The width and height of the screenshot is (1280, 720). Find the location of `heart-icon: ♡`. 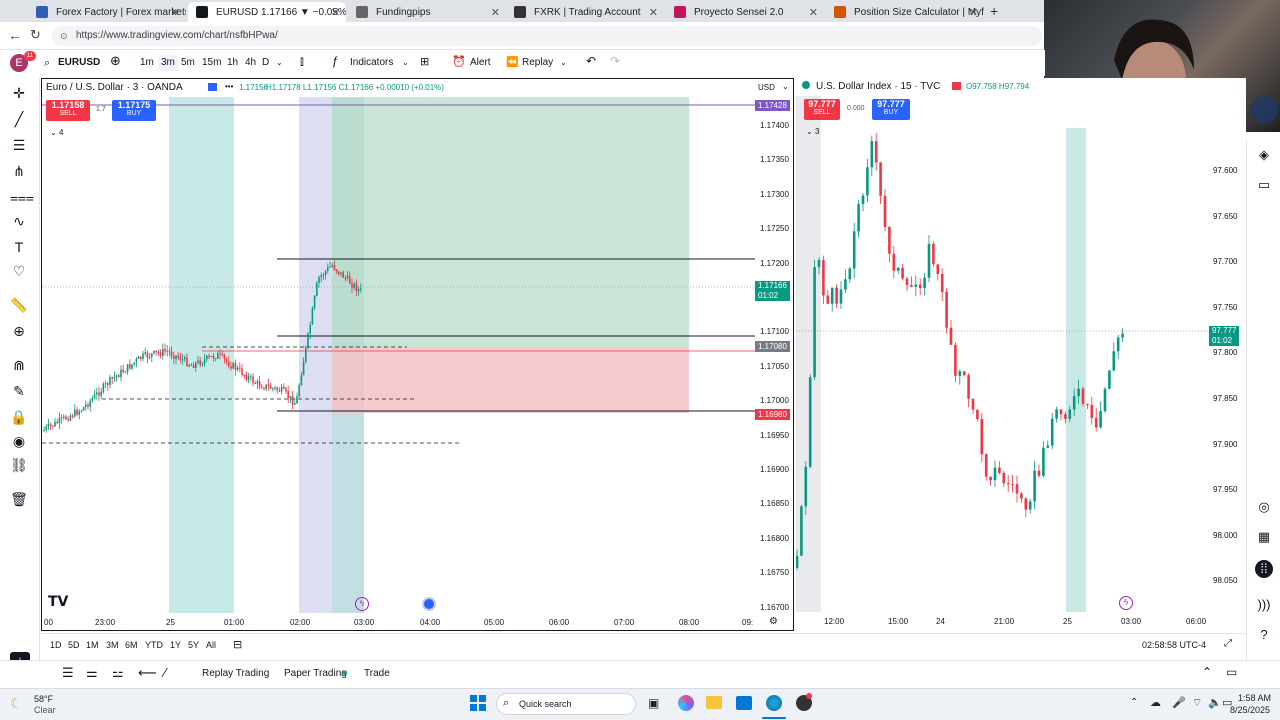

heart-icon: ♡ is located at coordinates (19, 271).